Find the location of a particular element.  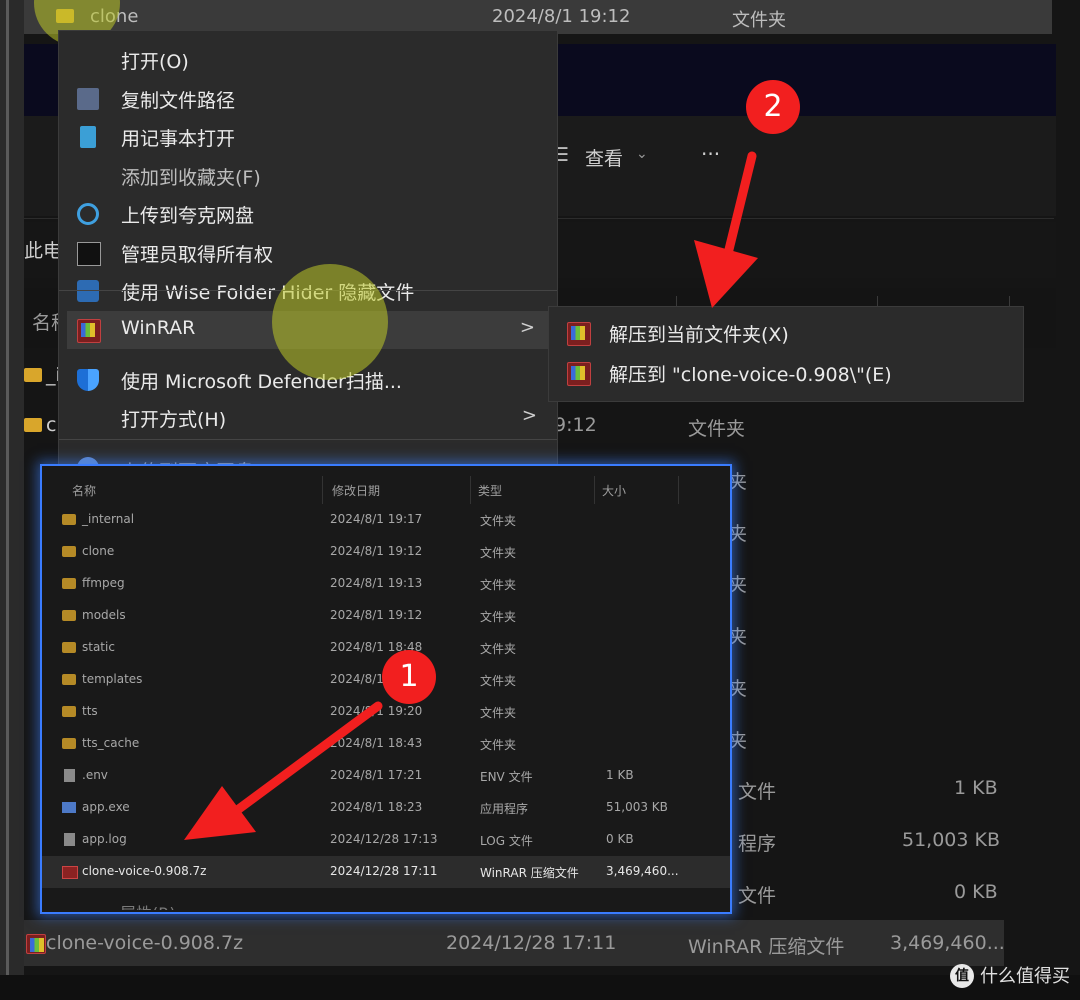

step-badge-1: 1 is located at coordinates (409, 677).